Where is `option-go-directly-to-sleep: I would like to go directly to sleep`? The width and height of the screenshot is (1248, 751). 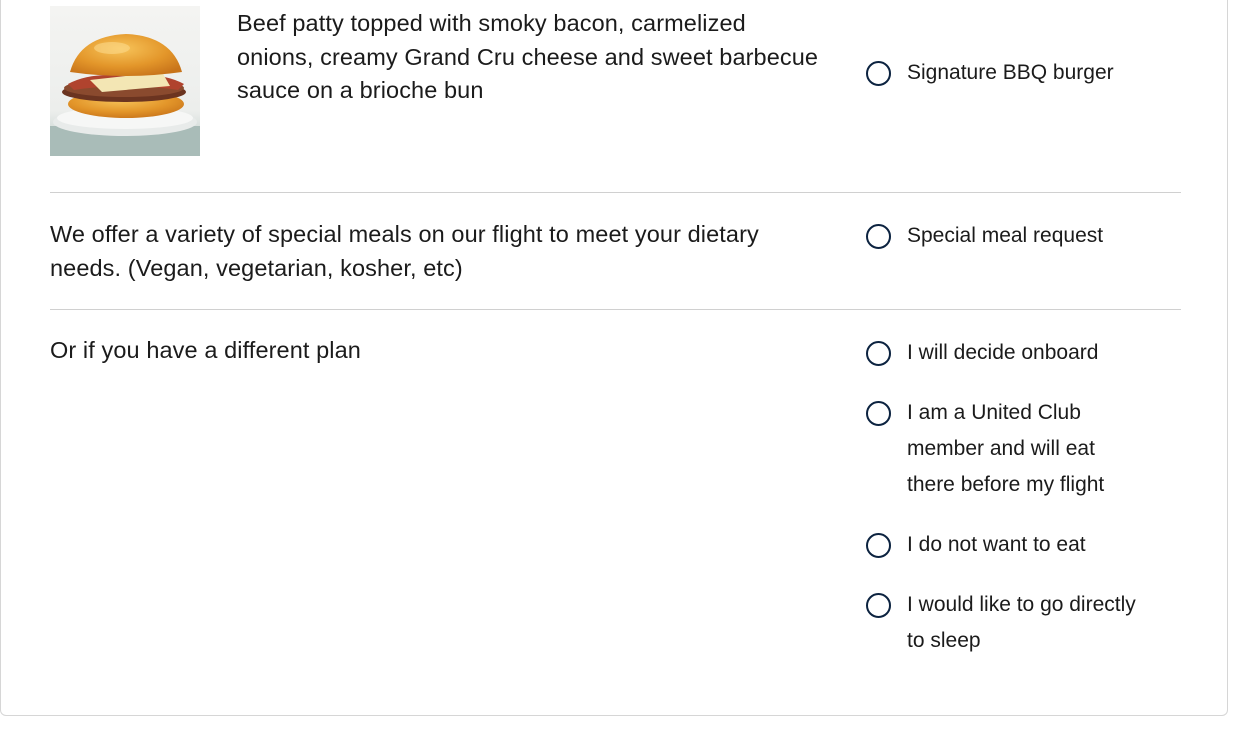
option-go-directly-to-sleep: I would like to go directly to sleep is located at coordinates (1011, 626).